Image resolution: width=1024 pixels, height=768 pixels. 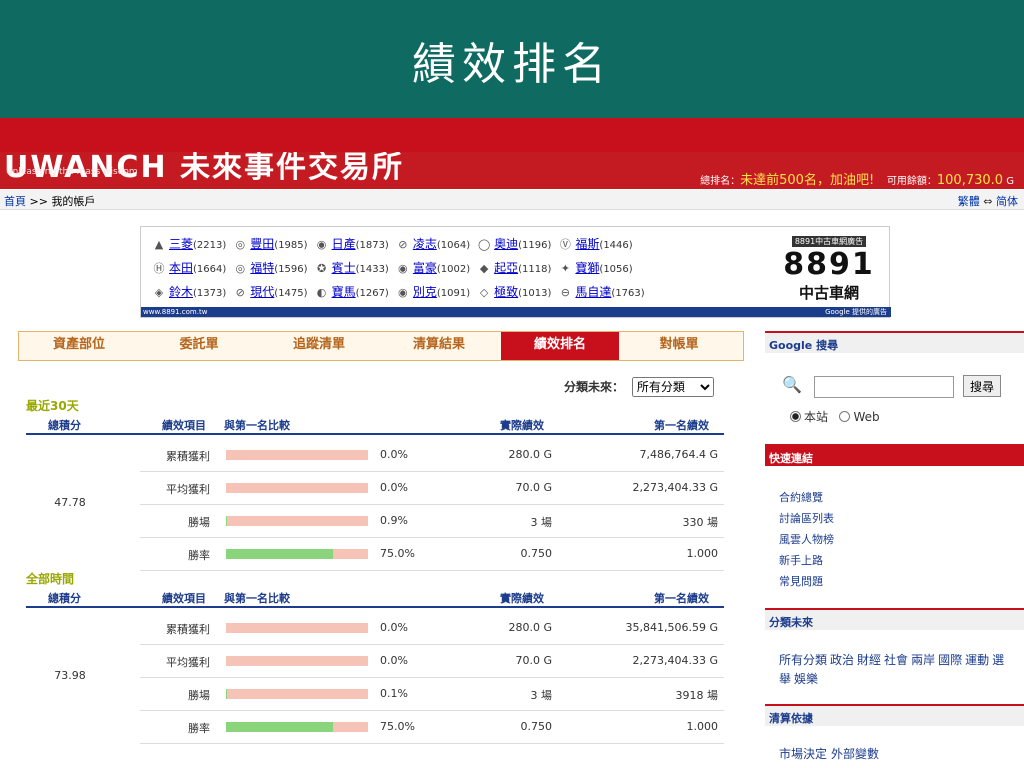 What do you see at coordinates (869, 660) in the screenshot?
I see `category-link: 財經` at bounding box center [869, 660].